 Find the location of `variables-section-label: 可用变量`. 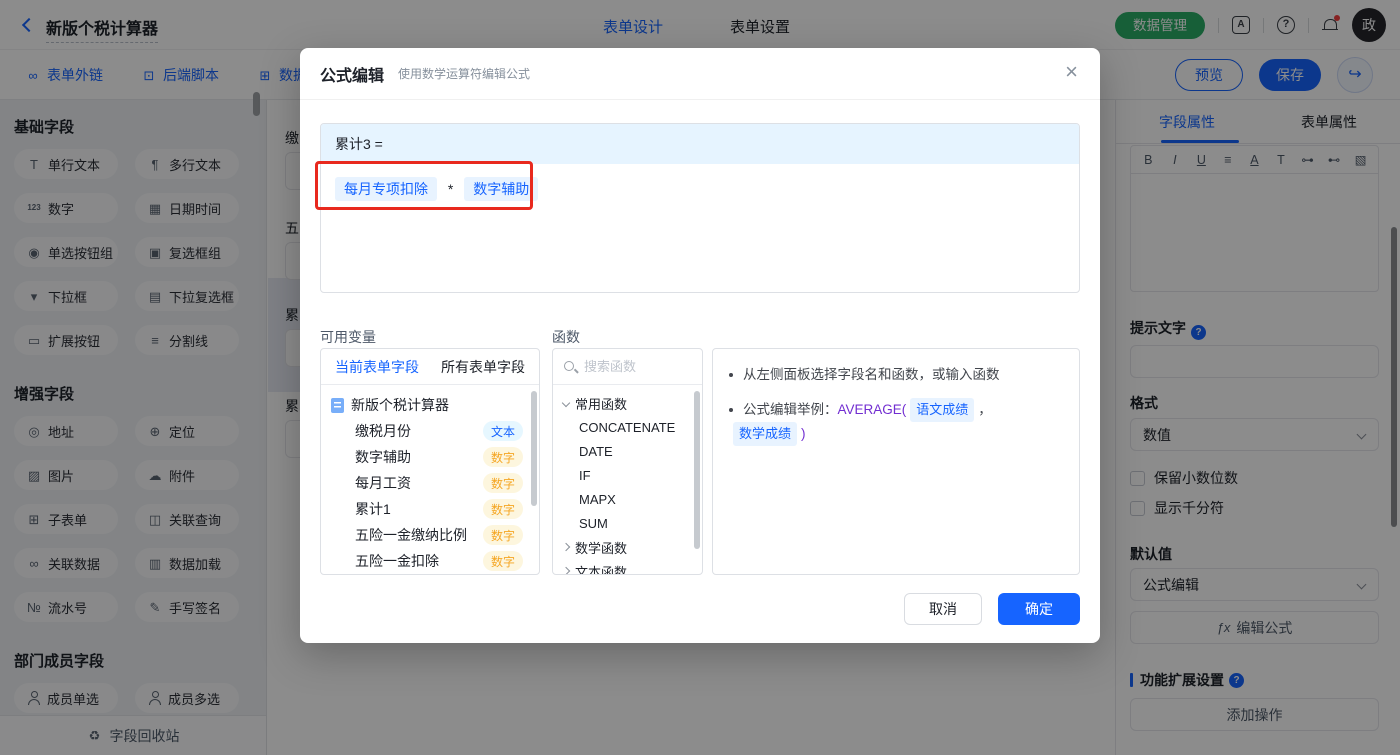

variables-section-label: 可用变量 is located at coordinates (348, 337).